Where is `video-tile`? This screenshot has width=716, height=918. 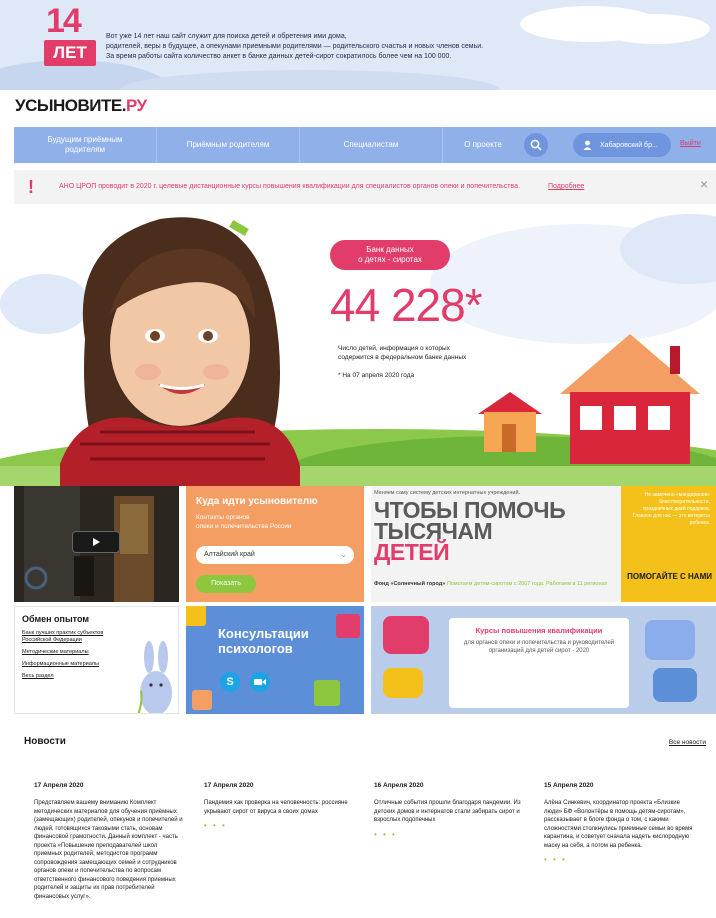 video-tile is located at coordinates (96, 544).